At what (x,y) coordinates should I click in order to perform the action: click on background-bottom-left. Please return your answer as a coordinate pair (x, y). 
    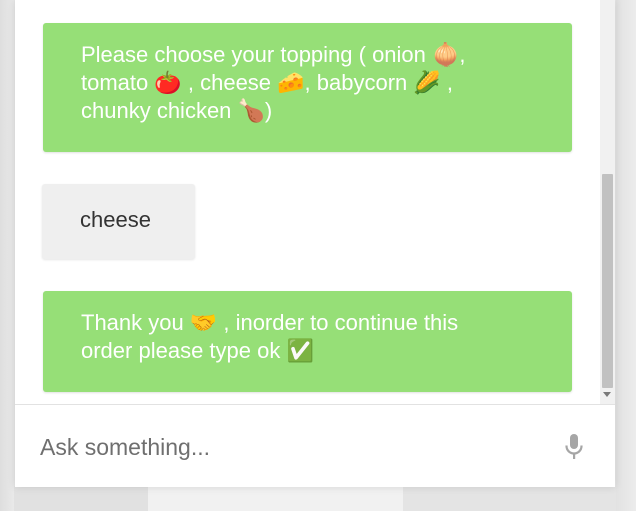
    Looking at the image, I should click on (81, 498).